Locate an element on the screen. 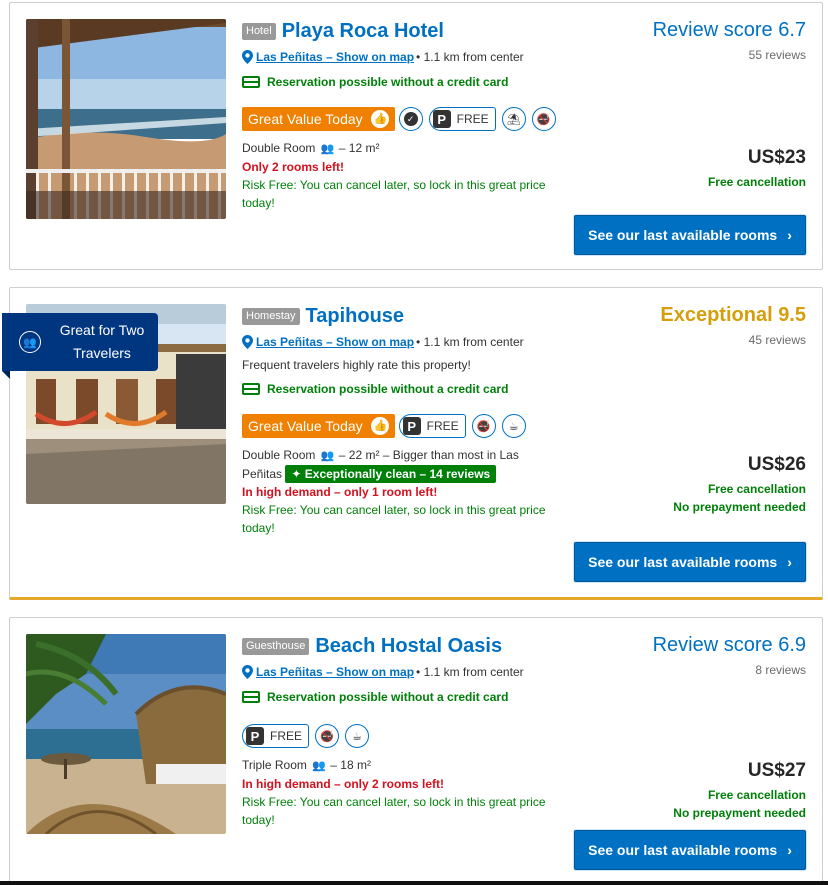  property-name-link: Tapihouse is located at coordinates (355, 316).